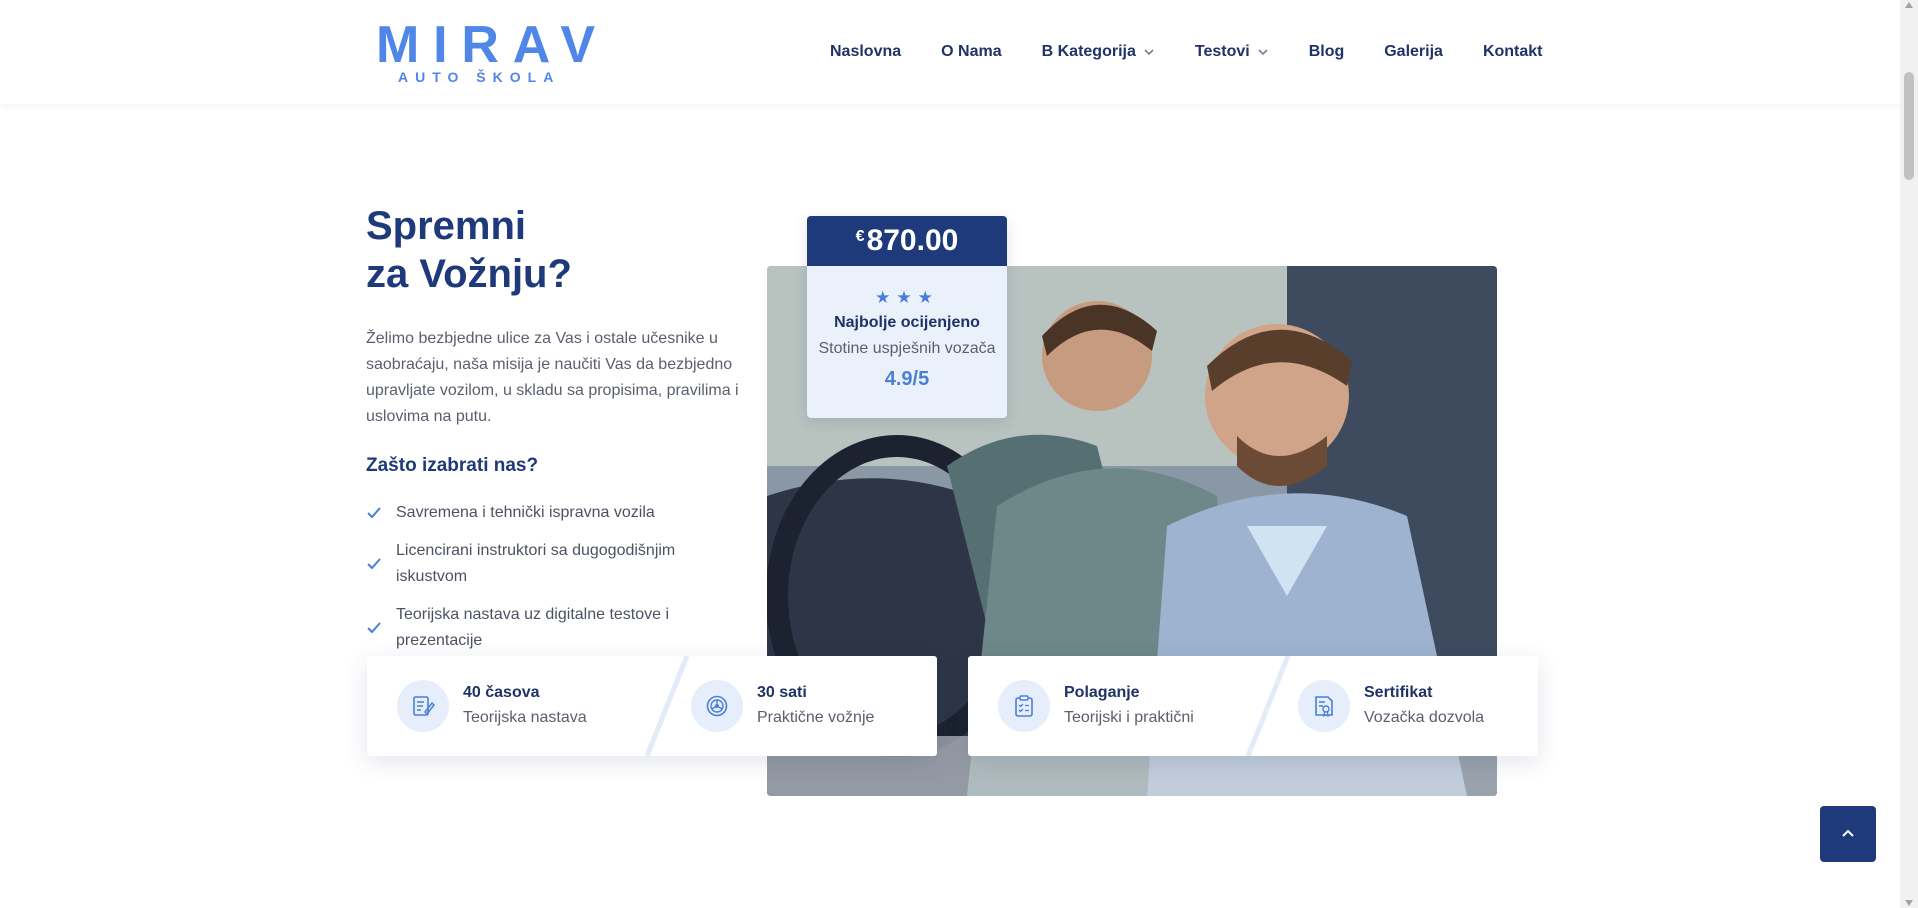 The image size is (1918, 908). I want to click on clipboard-check-icon, so click(1024, 706).